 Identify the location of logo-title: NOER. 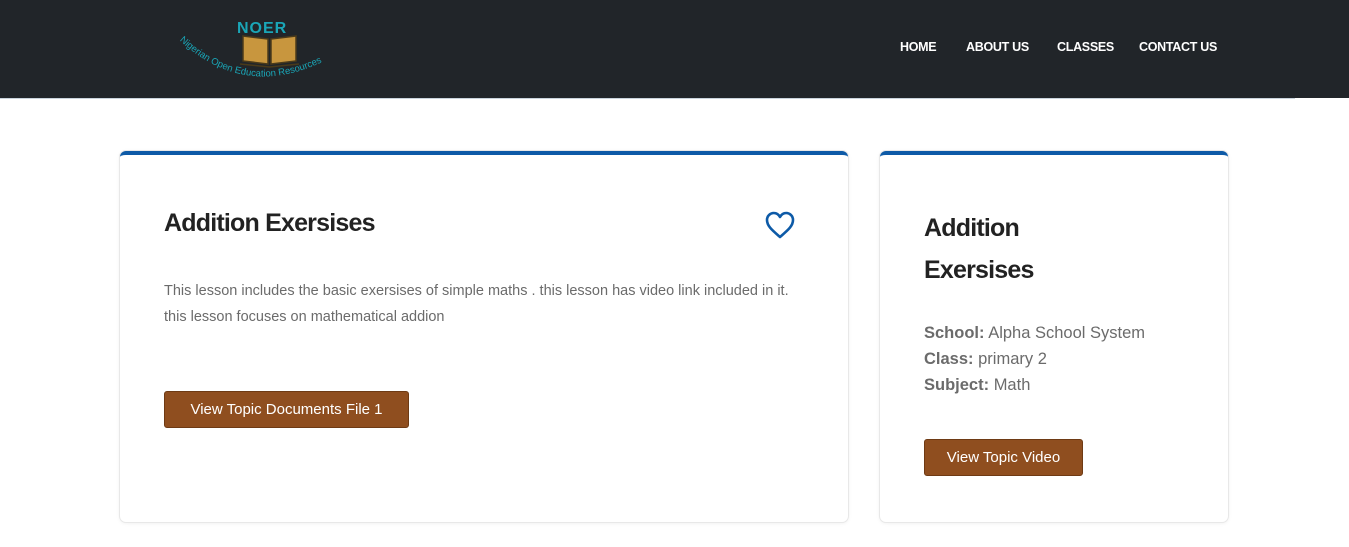
(262, 28).